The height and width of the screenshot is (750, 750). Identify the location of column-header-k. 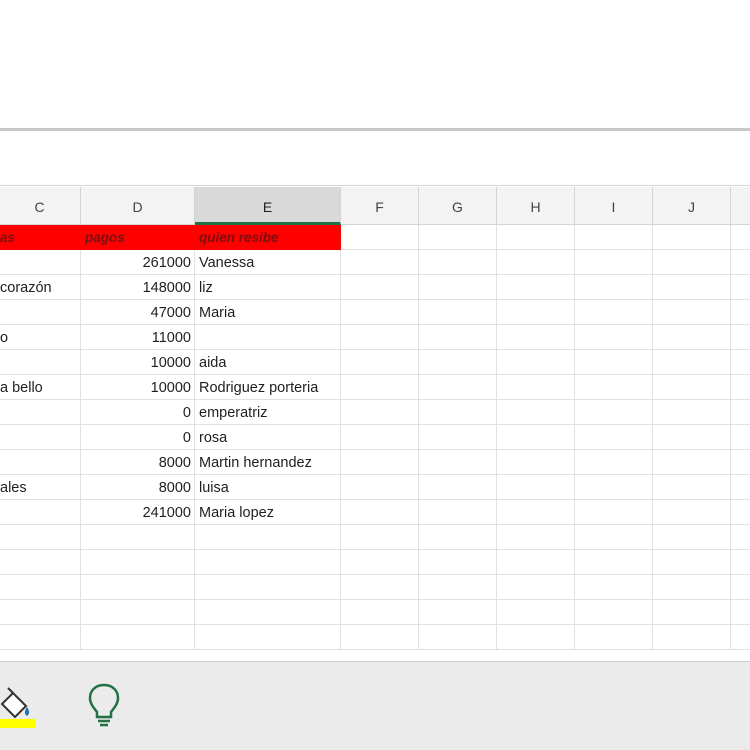
(740, 206).